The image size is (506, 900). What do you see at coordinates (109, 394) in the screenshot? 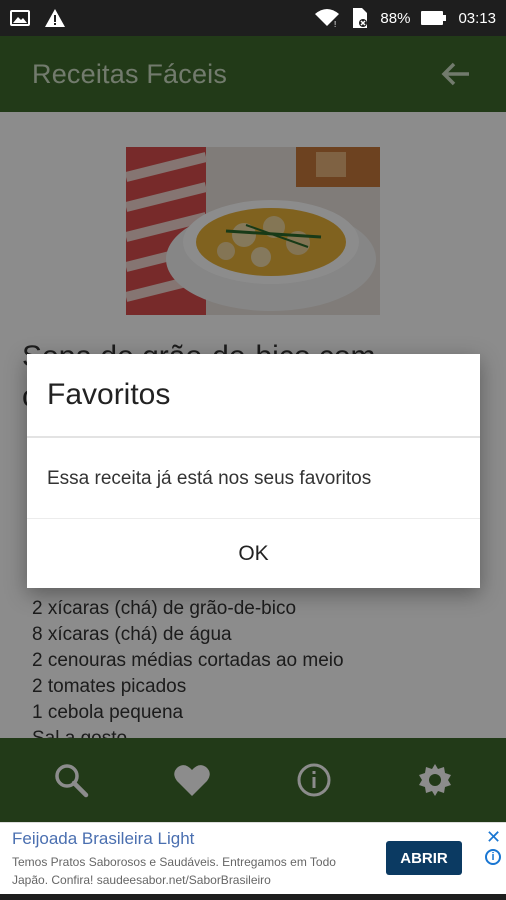
I see `dialog-title: Favoritos` at bounding box center [109, 394].